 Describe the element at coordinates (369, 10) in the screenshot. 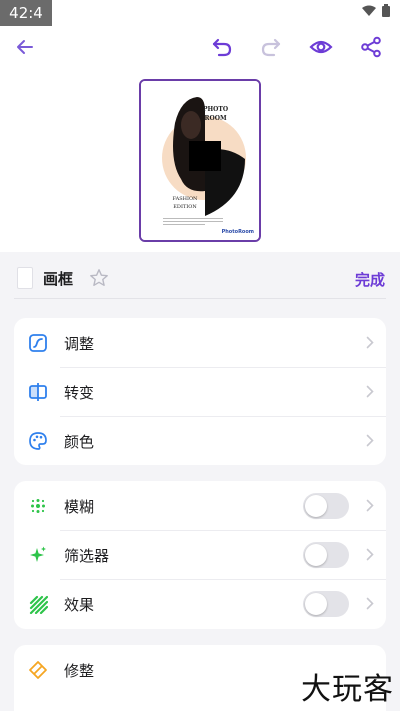

I see `wifi-icon` at that location.